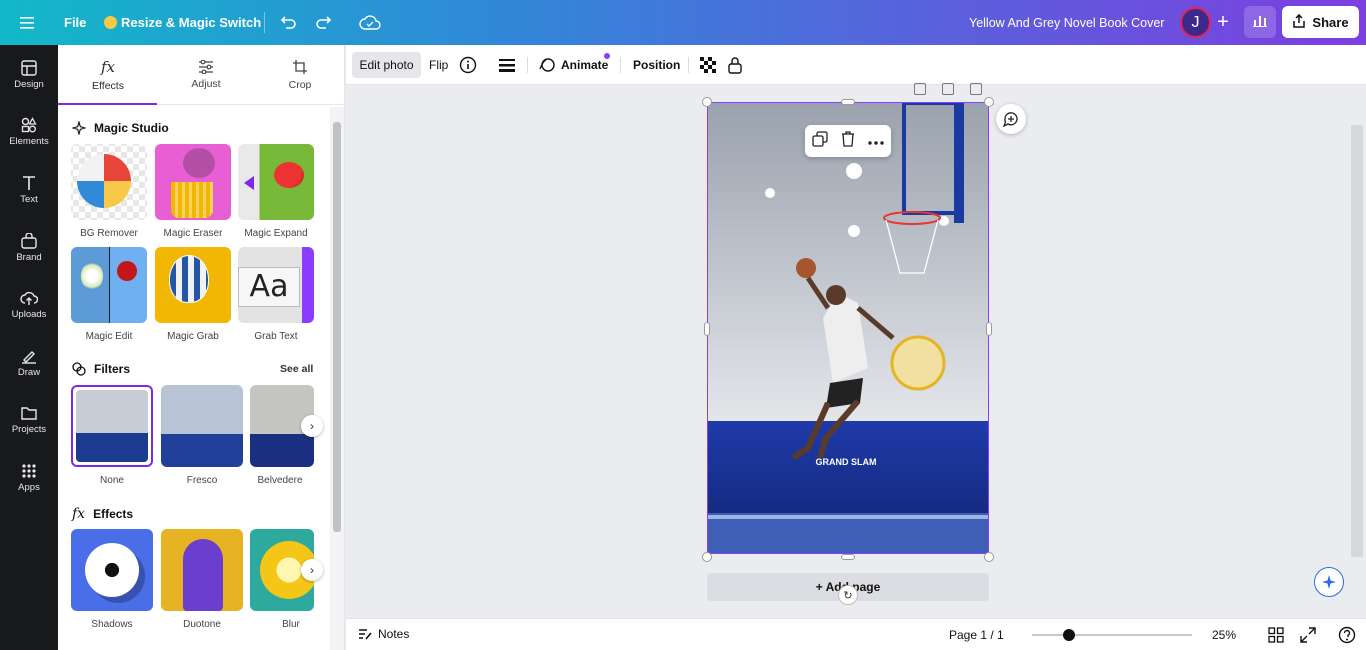 The image size is (1366, 650). Describe the element at coordinates (989, 557) in the screenshot. I see `resize-handle-bottom-right` at that location.